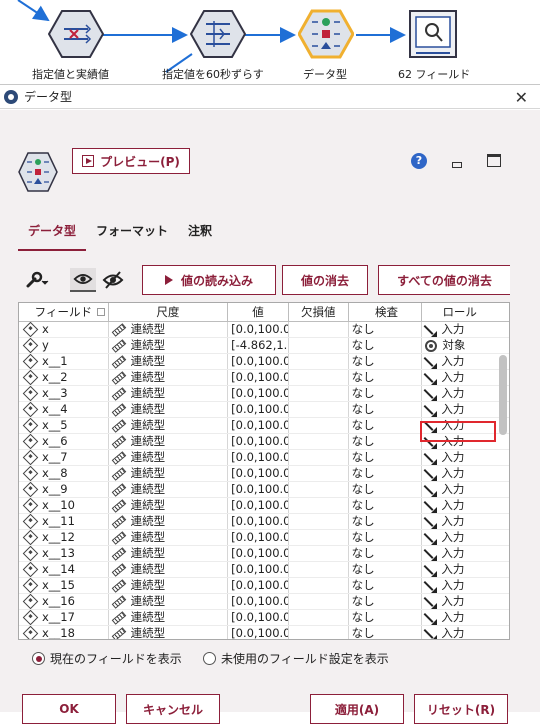 This screenshot has width=540, height=724. What do you see at coordinates (64, 361) in the screenshot?
I see `field-cell: x__1` at bounding box center [64, 361].